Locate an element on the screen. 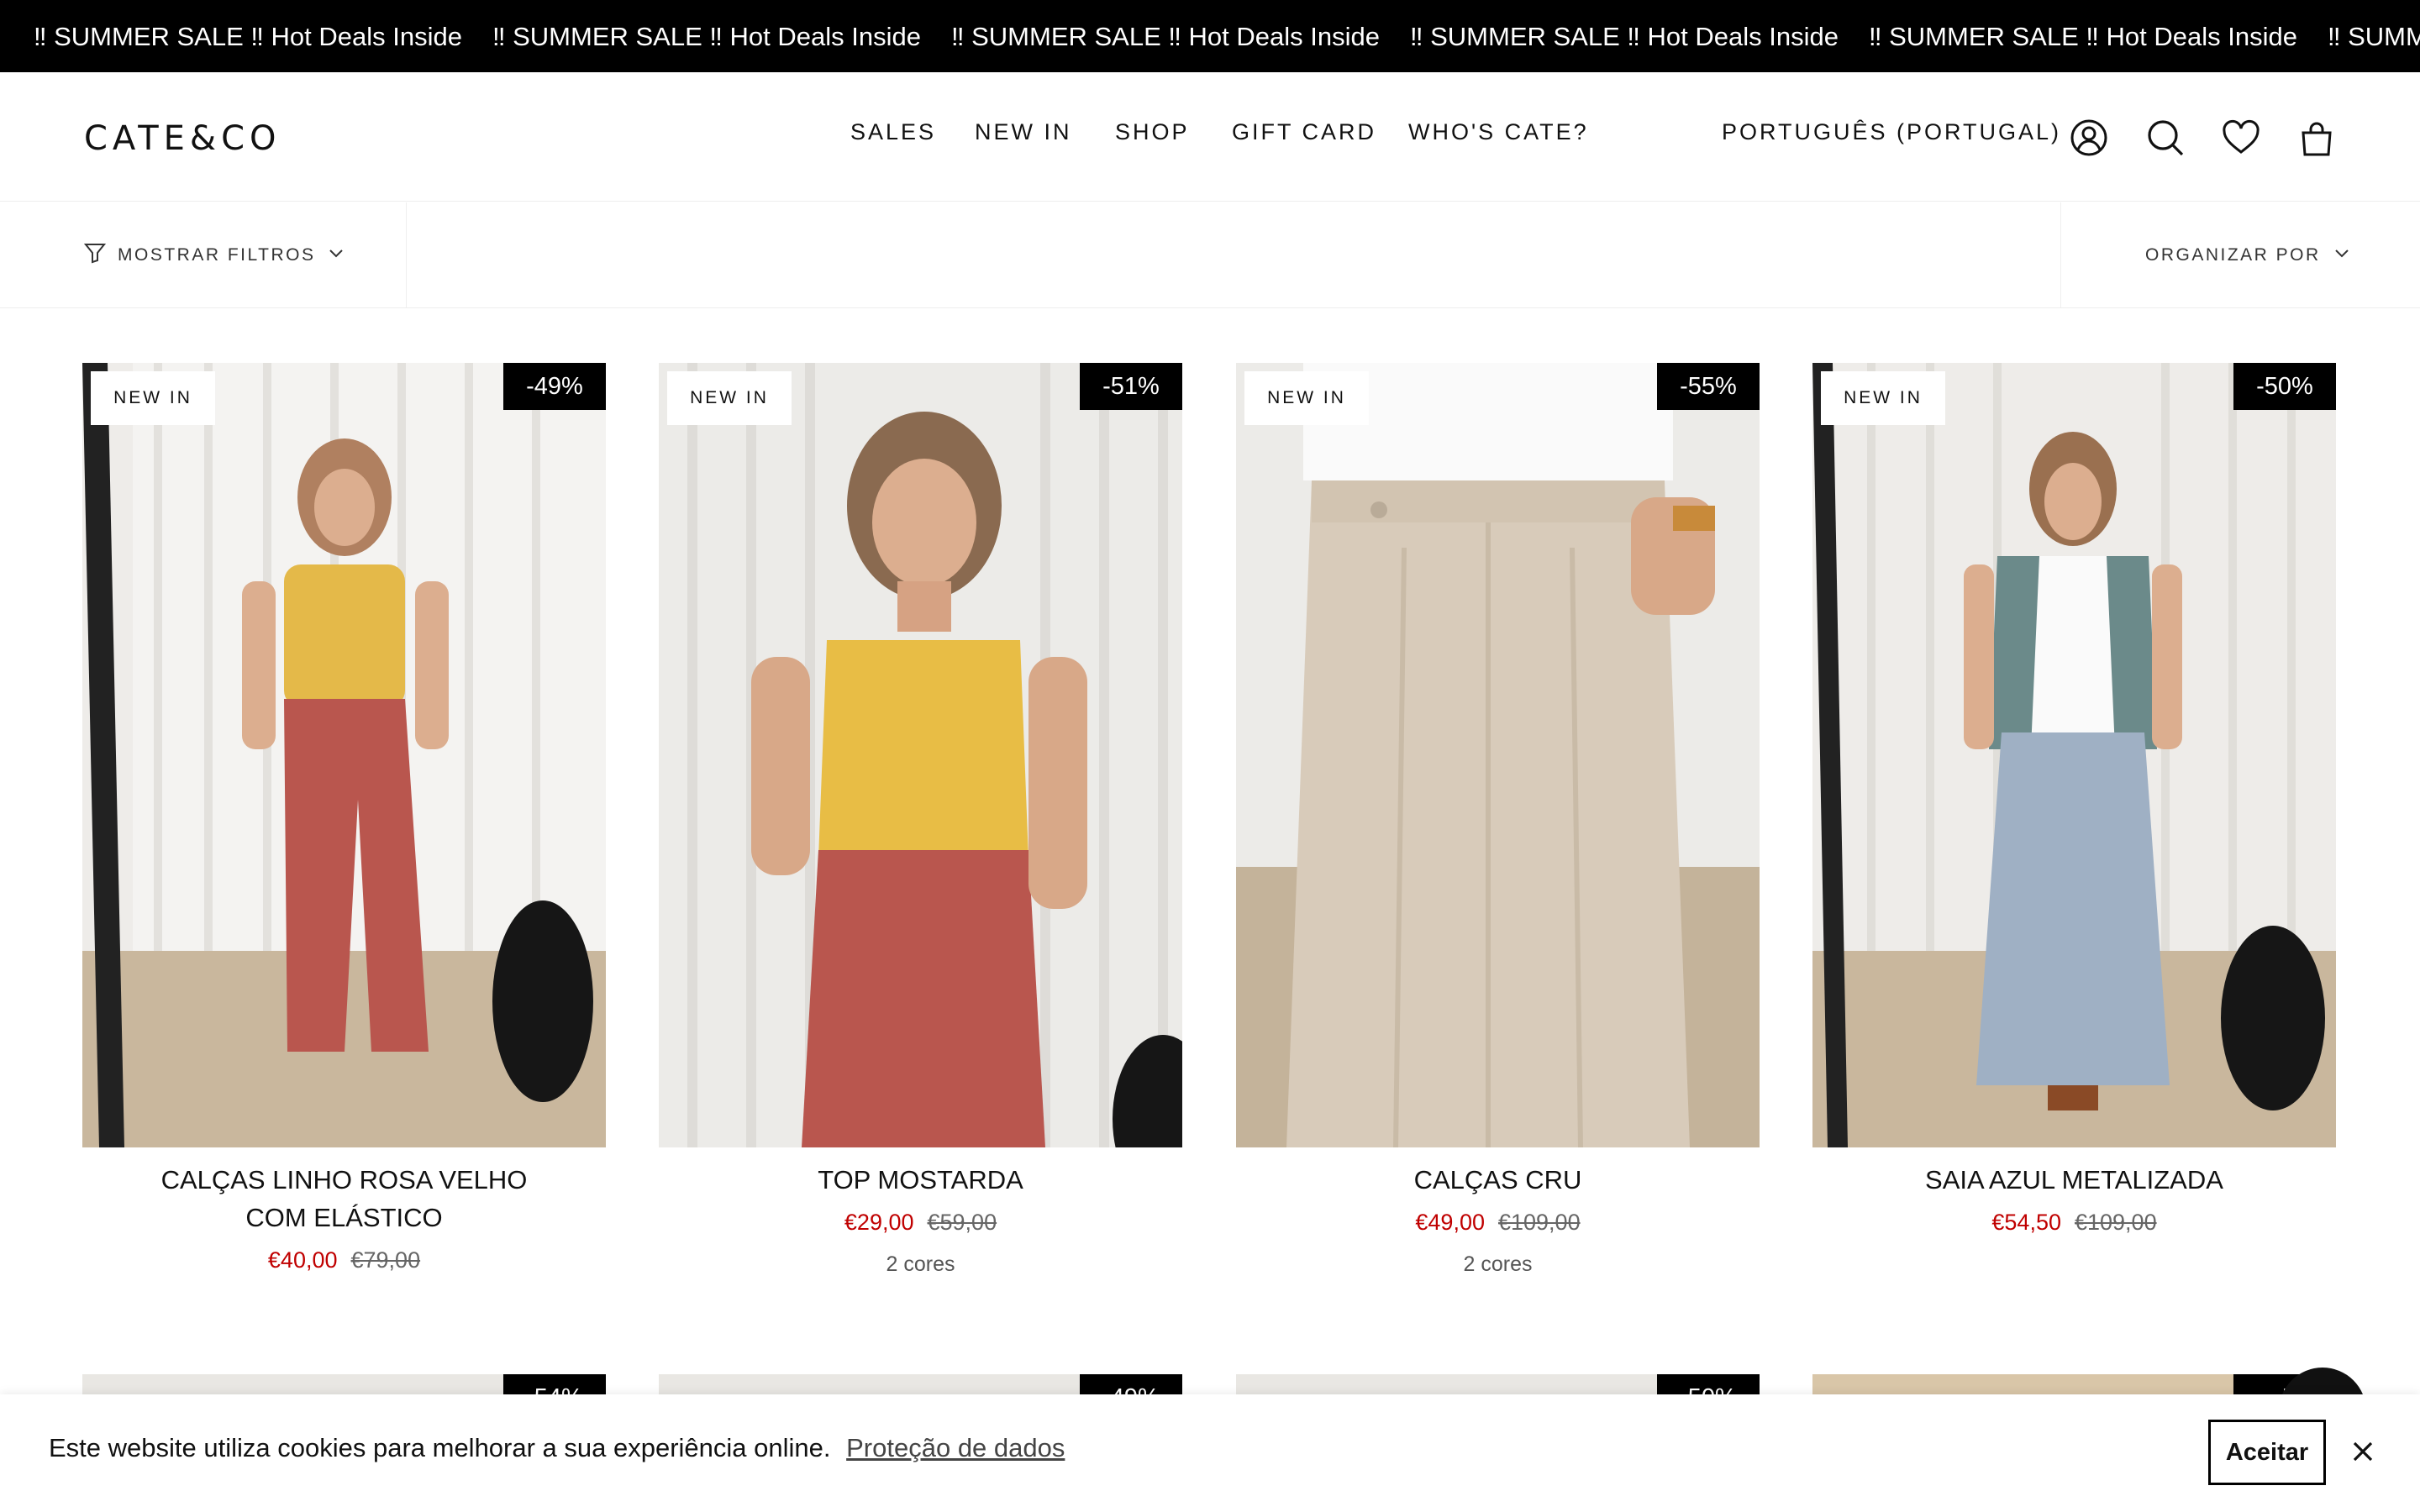 This screenshot has height=1512, width=2420. sort-by-label: ORGANIZAR POR is located at coordinates (2233, 255).